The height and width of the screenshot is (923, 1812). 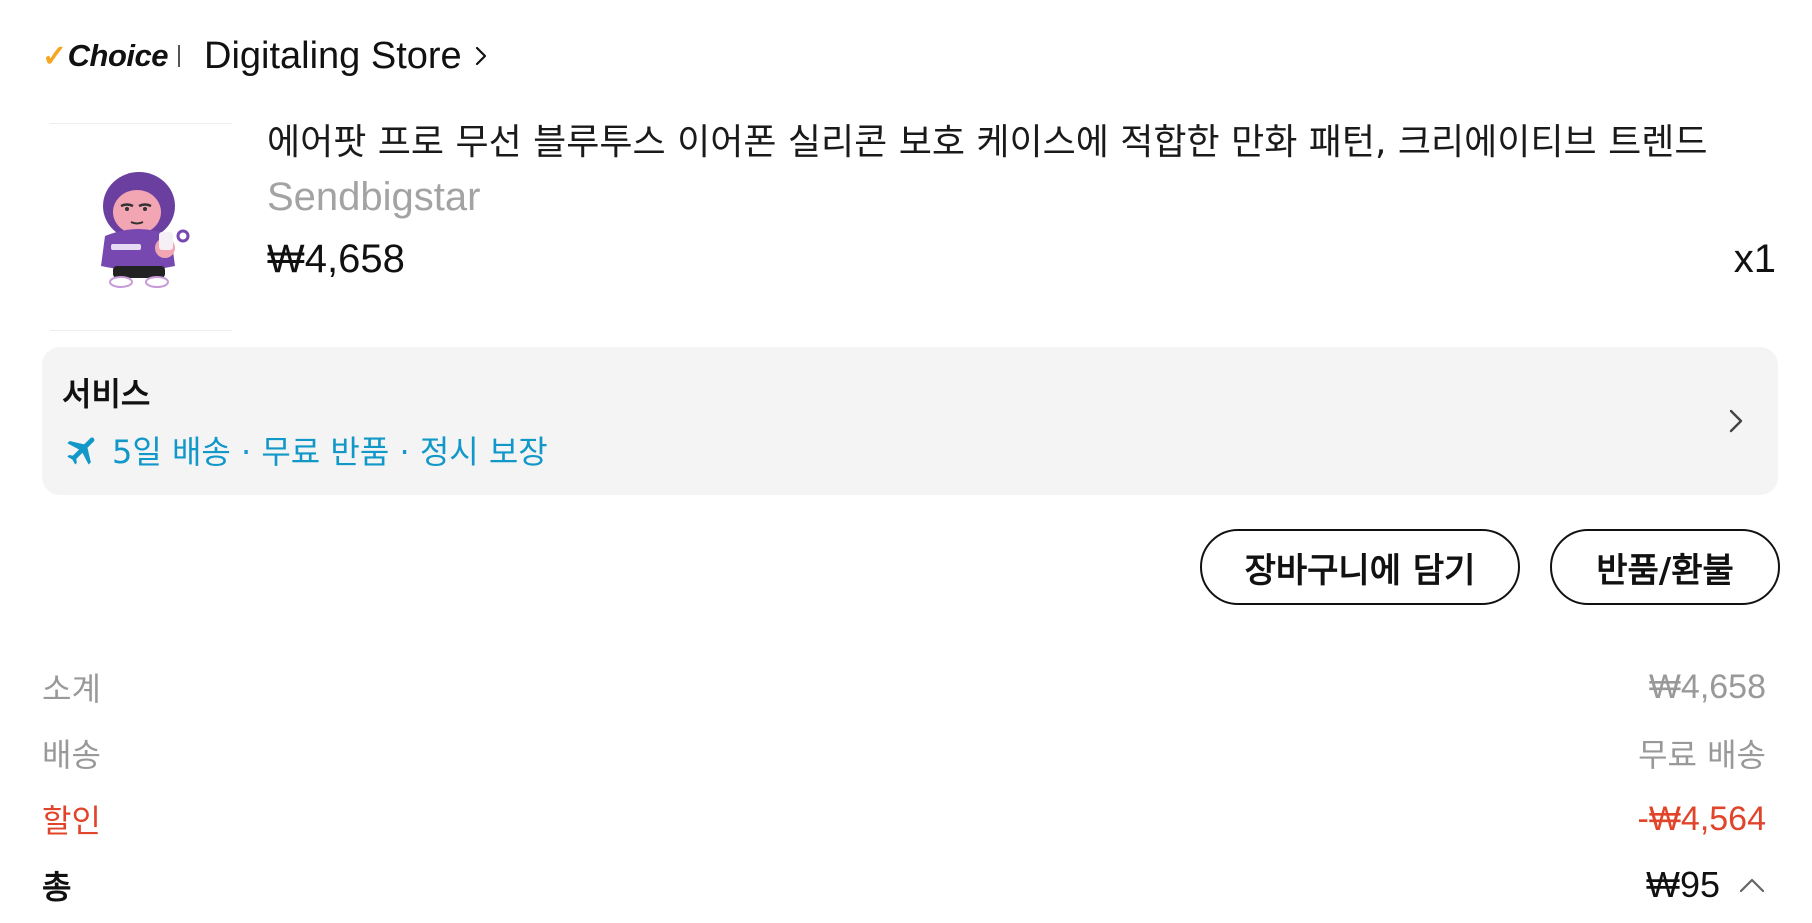 What do you see at coordinates (106, 394) in the screenshot?
I see `service-title: 서비스` at bounding box center [106, 394].